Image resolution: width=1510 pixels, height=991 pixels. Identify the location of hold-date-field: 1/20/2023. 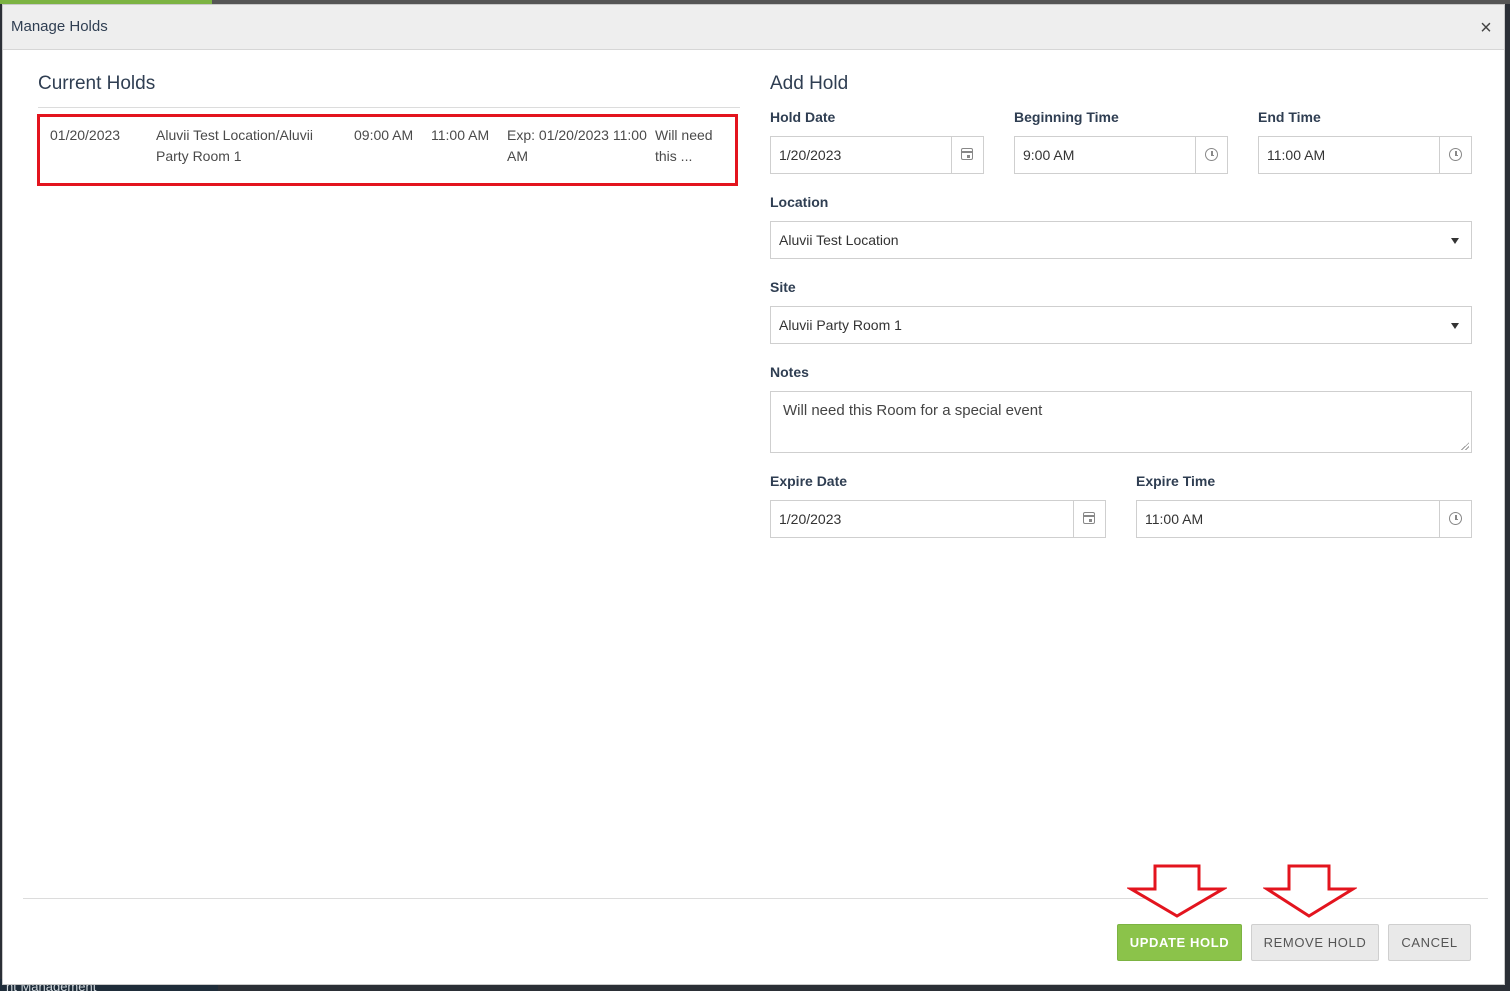
(877, 155).